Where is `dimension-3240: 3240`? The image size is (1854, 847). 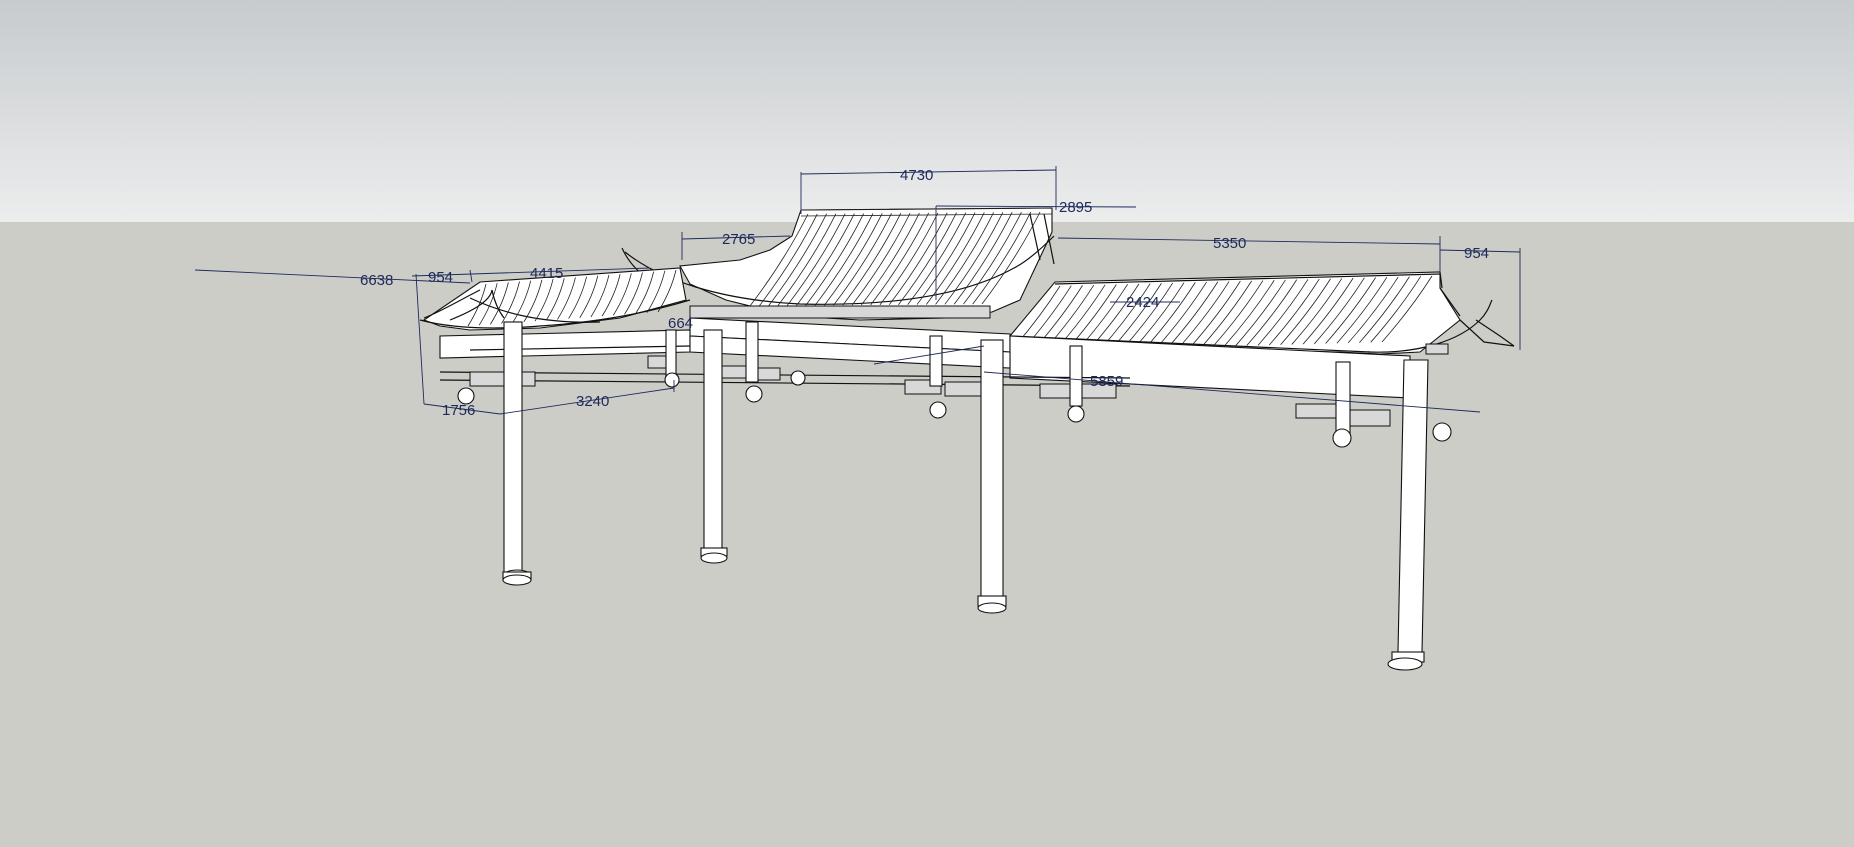
dimension-3240: 3240 is located at coordinates (592, 401).